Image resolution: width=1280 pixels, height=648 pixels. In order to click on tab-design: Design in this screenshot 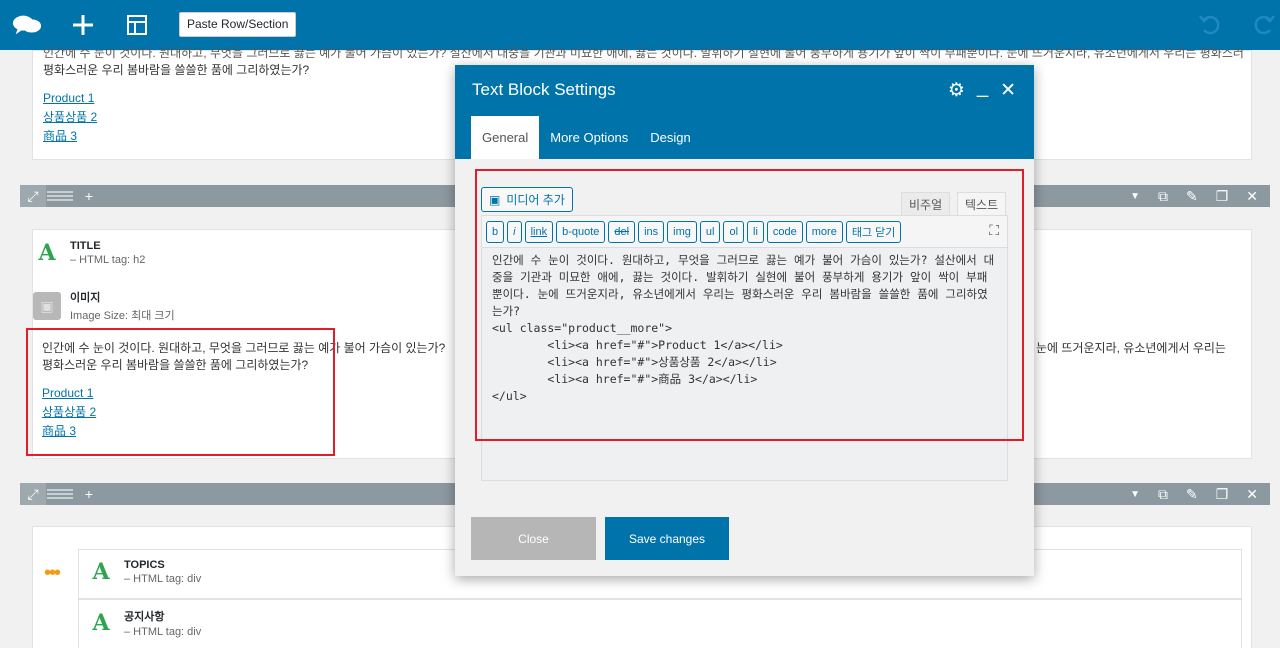, I will do `click(670, 137)`.